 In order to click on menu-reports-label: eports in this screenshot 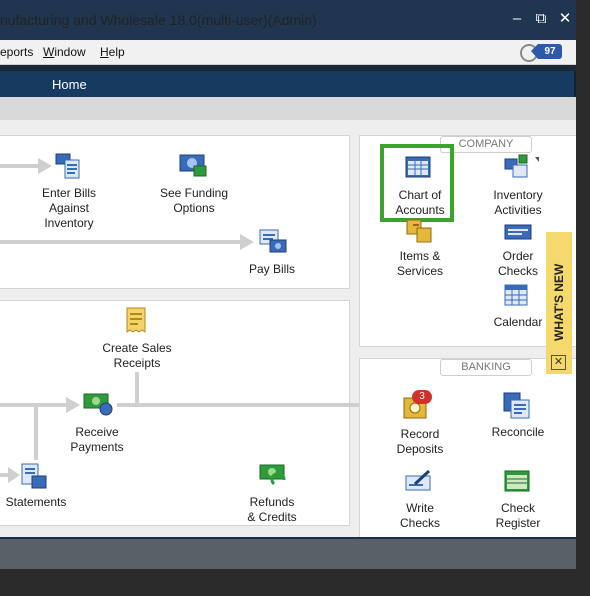, I will do `click(17, 52)`.